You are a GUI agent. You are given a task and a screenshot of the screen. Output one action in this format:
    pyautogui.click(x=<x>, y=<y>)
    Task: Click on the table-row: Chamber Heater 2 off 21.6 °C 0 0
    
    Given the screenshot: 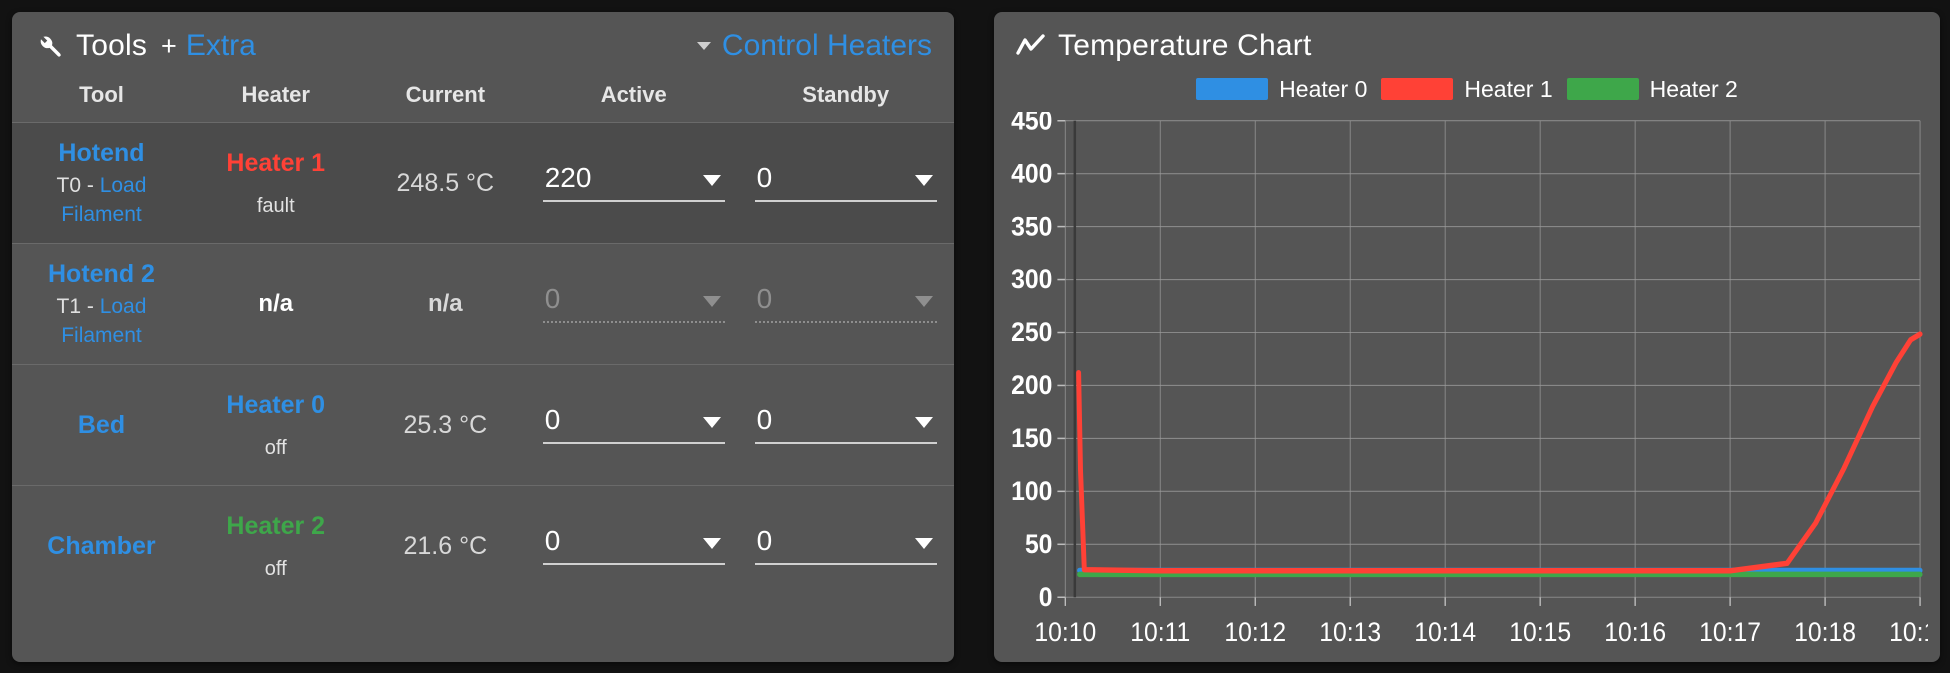 What is the action you would take?
    pyautogui.click(x=483, y=546)
    